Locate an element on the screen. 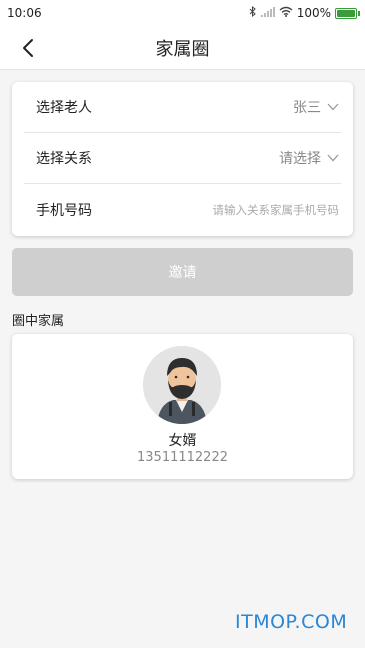 The height and width of the screenshot is (648, 365). phone-input is located at coordinates (249, 209).